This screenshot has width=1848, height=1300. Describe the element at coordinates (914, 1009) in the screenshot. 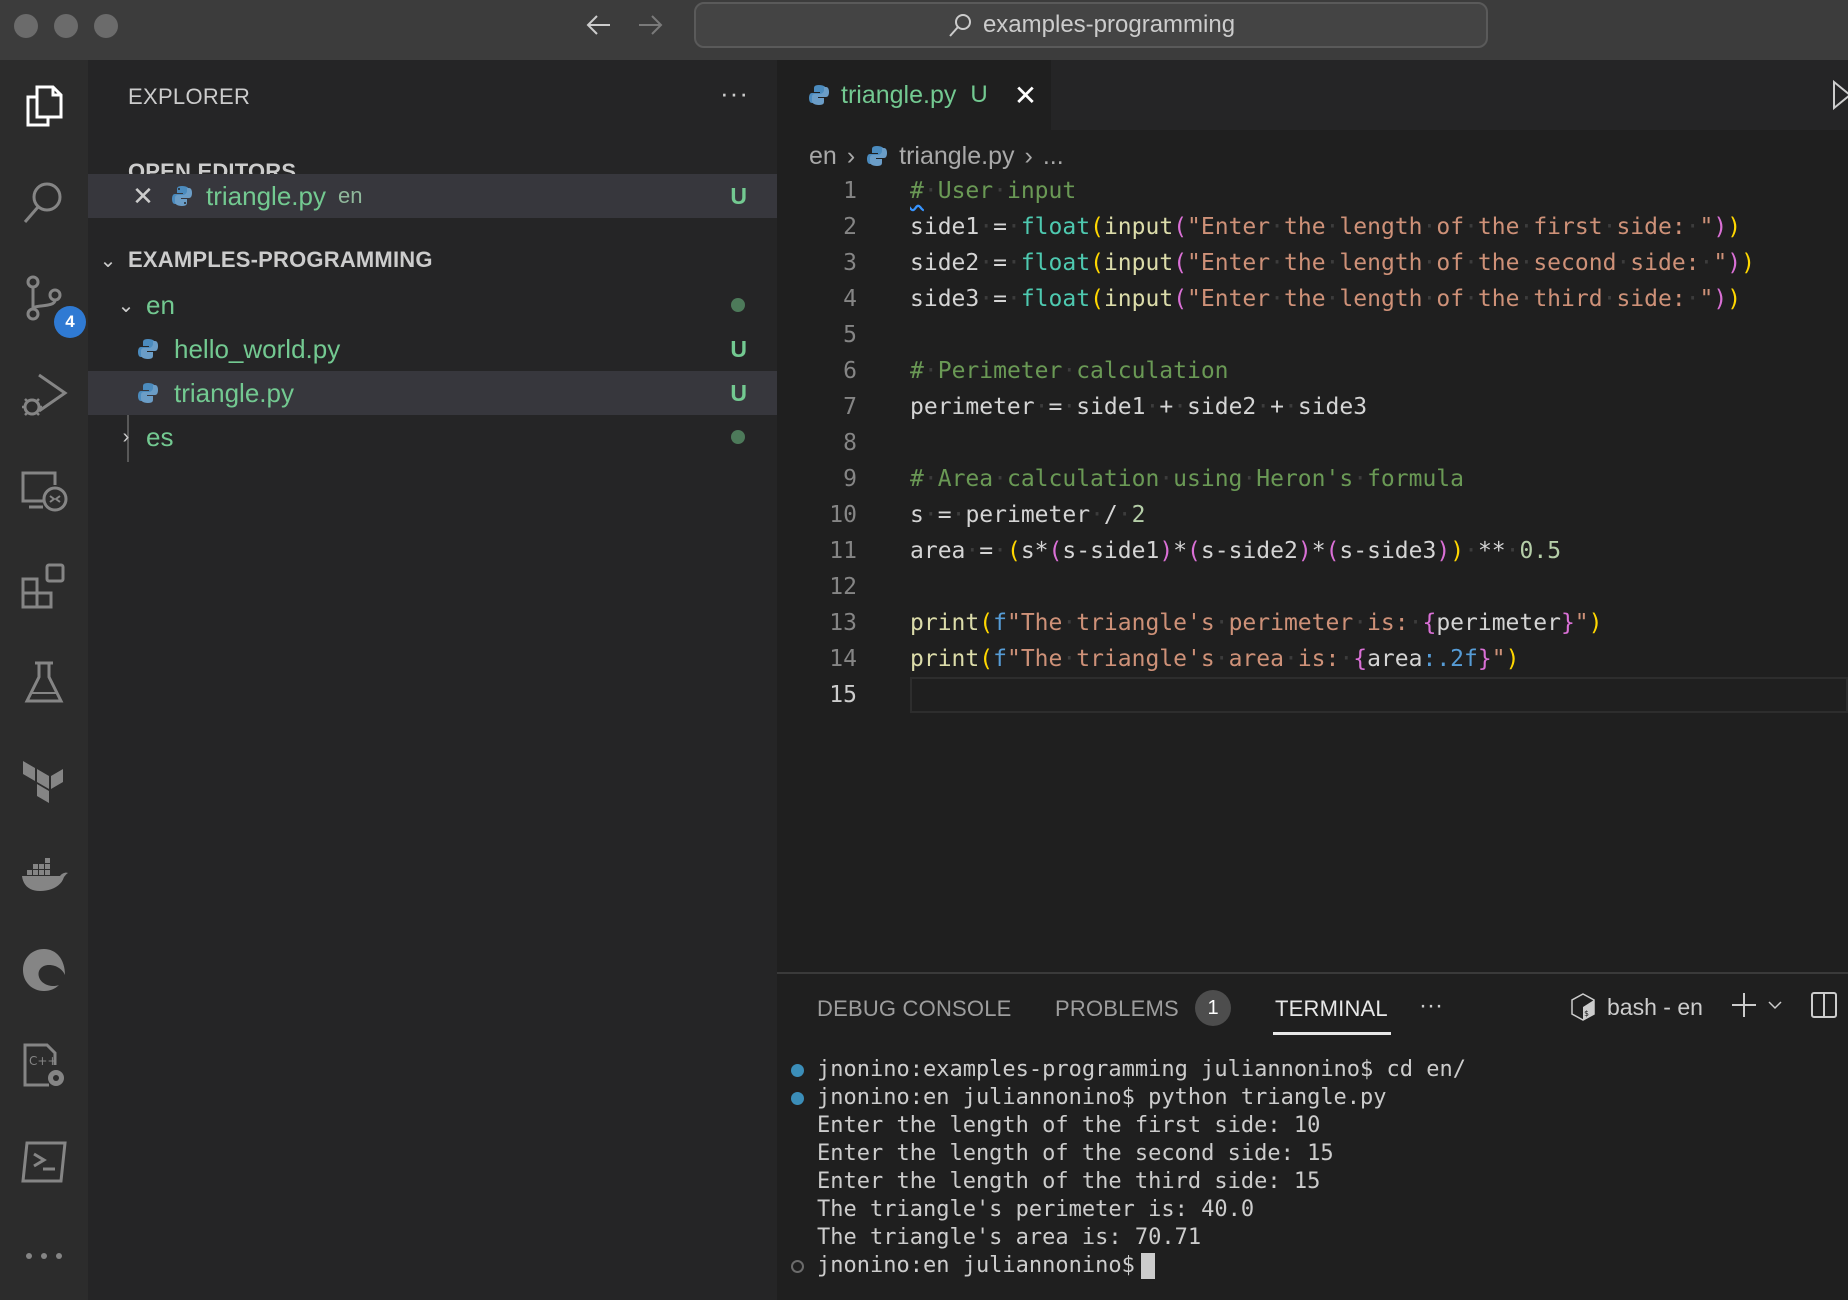

I see `tab-debug-console: DEBUG CONSOLE` at that location.